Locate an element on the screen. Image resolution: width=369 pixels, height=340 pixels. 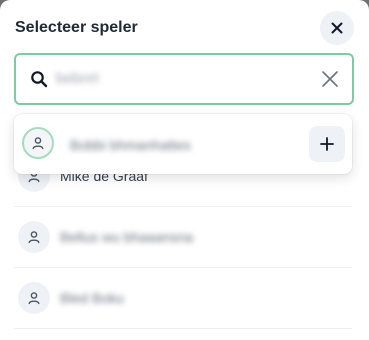
plus-icon is located at coordinates (327, 144).